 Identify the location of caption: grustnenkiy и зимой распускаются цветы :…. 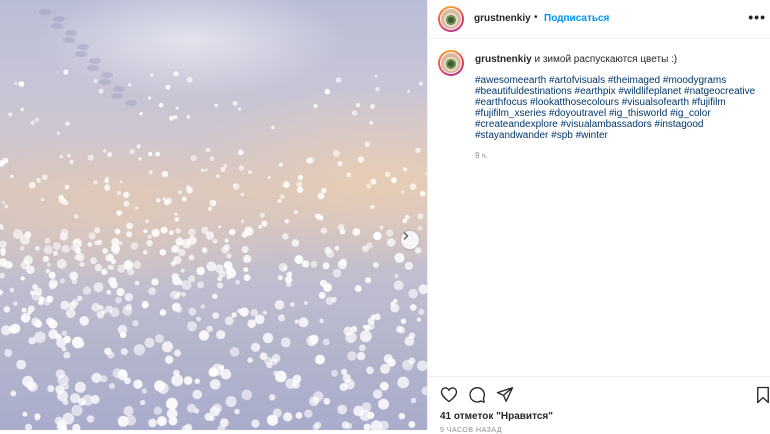
(576, 59).